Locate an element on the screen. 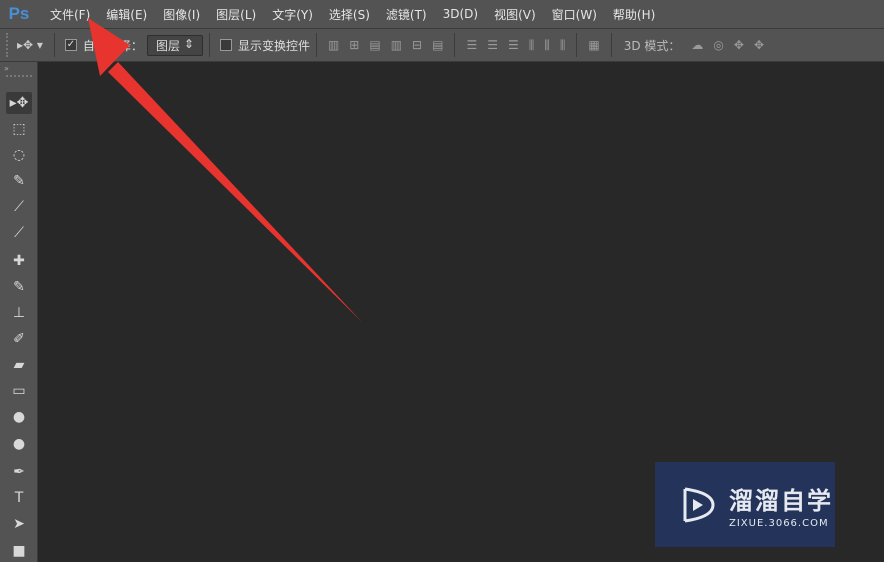  watermark-url: ZIXUE.3066.COM is located at coordinates (779, 523).